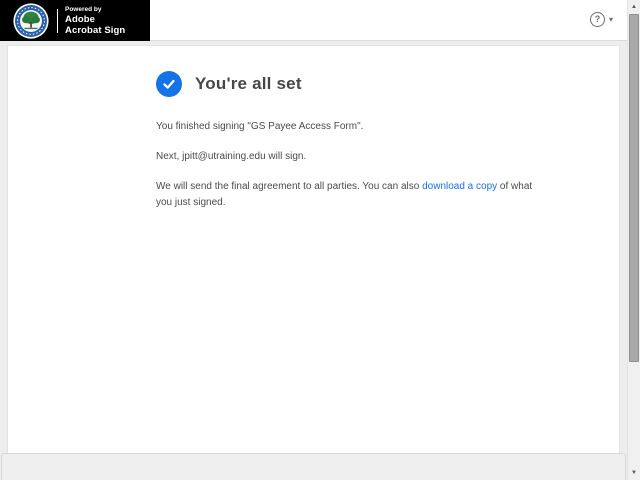  What do you see at coordinates (313, 20) in the screenshot?
I see `page-header: Powered by Adobe Acrobat Sign ? ▾` at bounding box center [313, 20].